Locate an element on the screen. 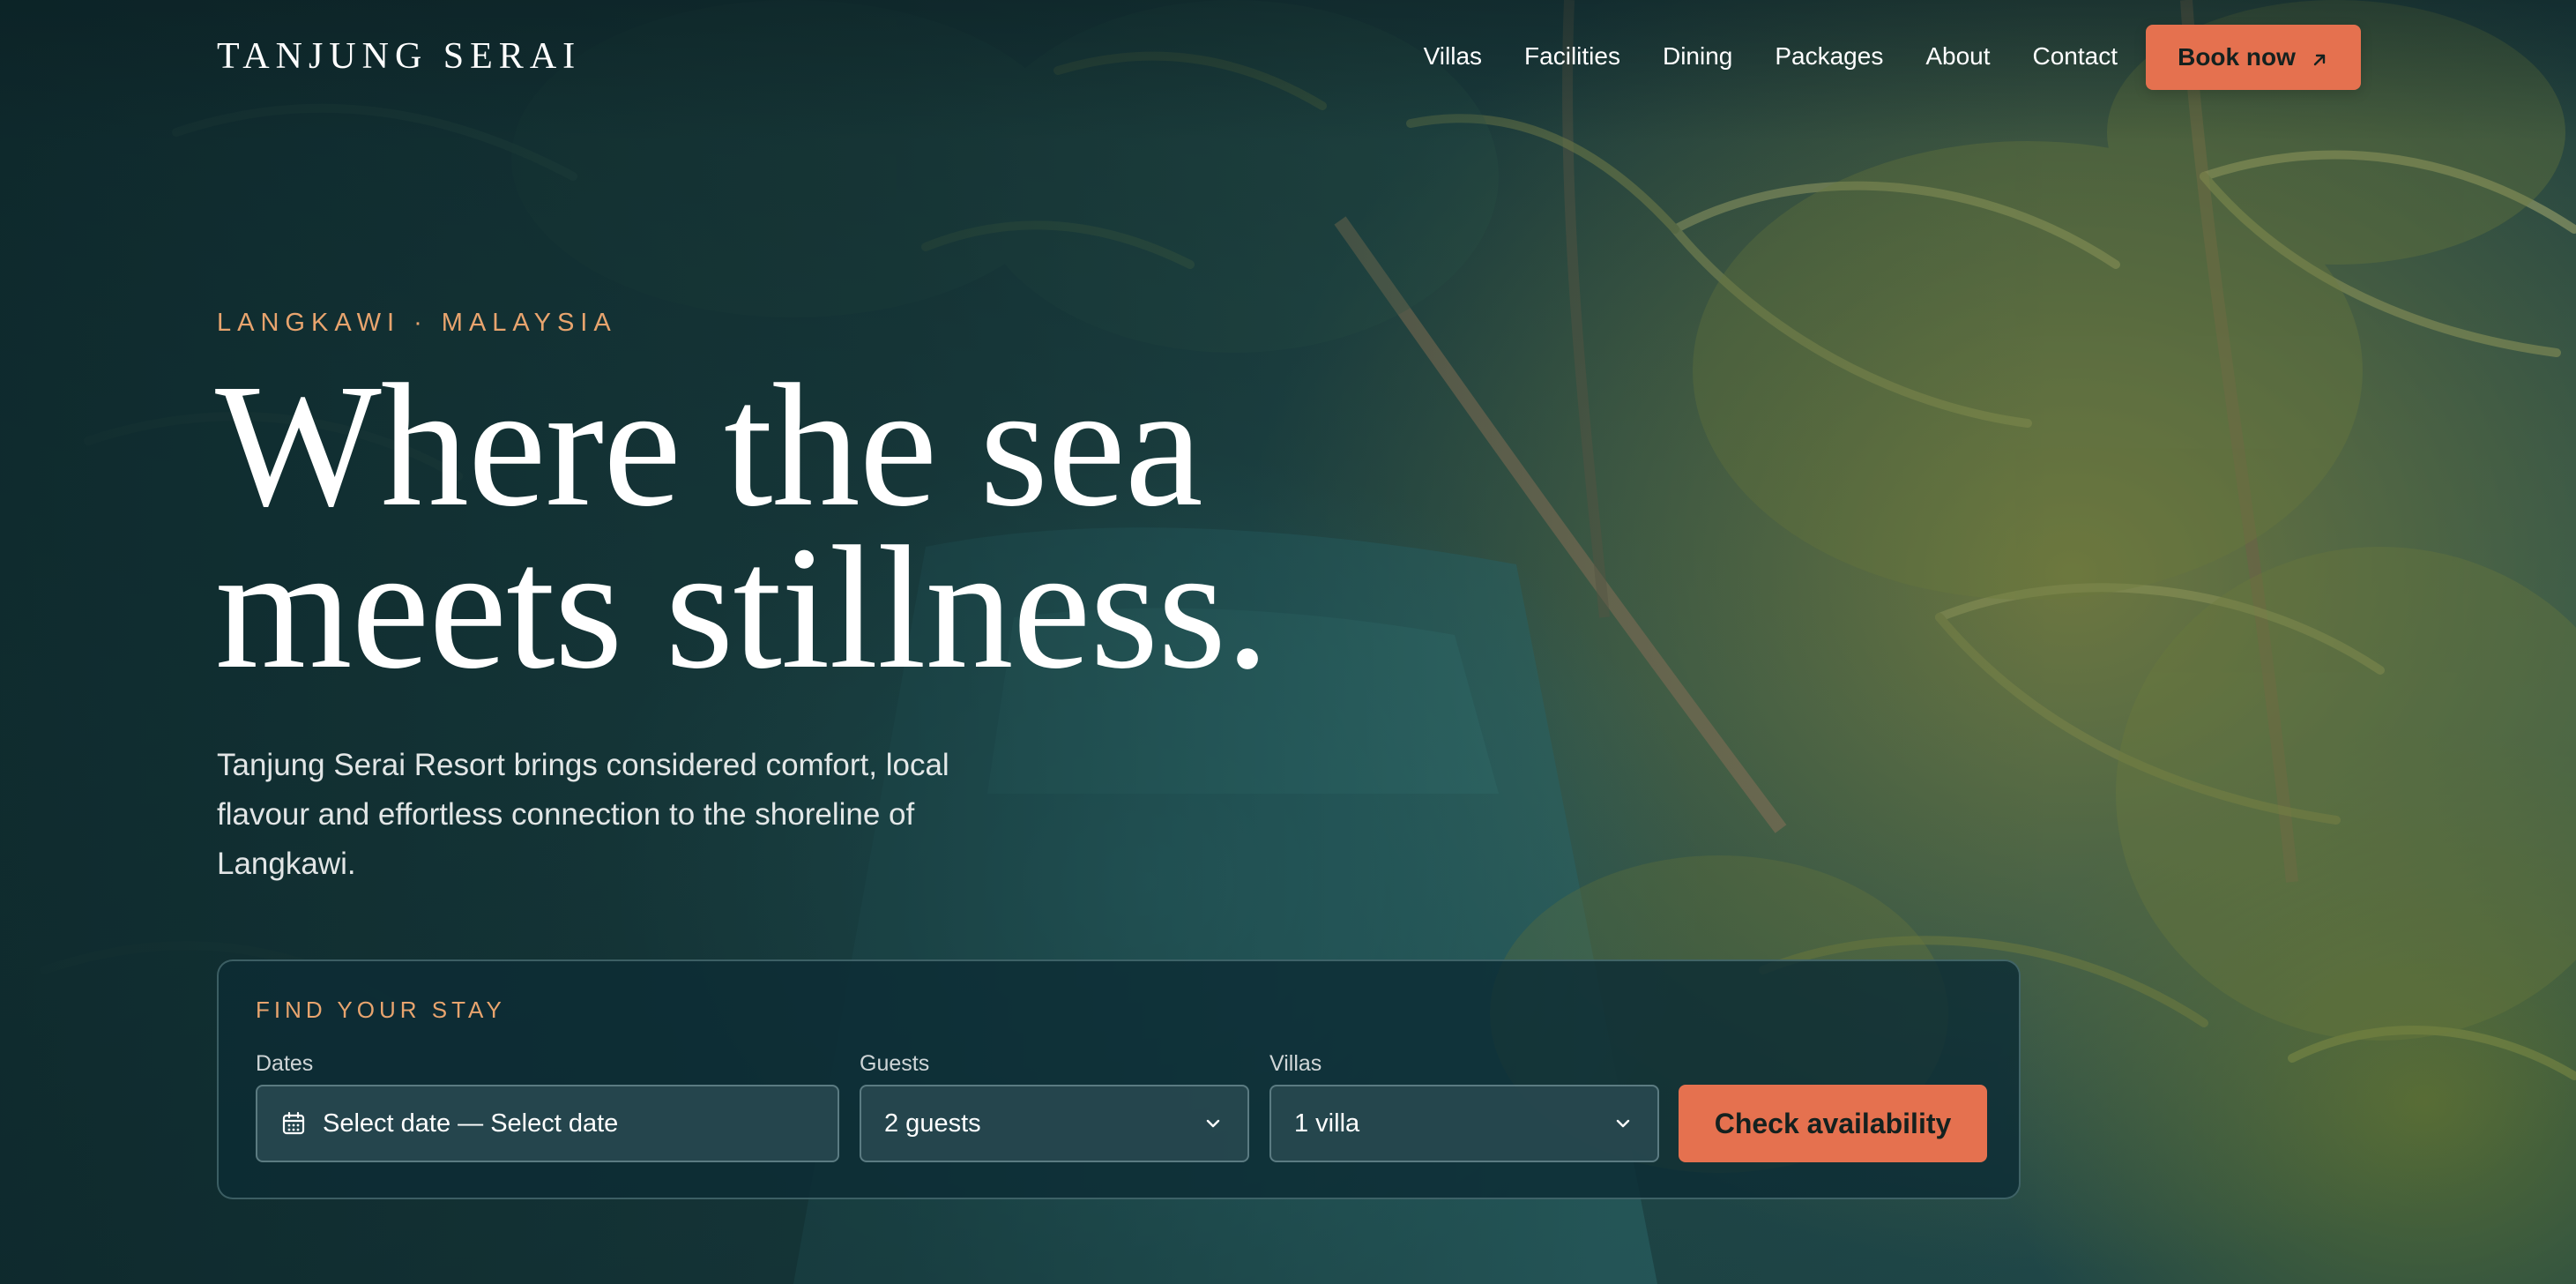 The width and height of the screenshot is (2576, 1284). villas-label: Villas is located at coordinates (1295, 1063).